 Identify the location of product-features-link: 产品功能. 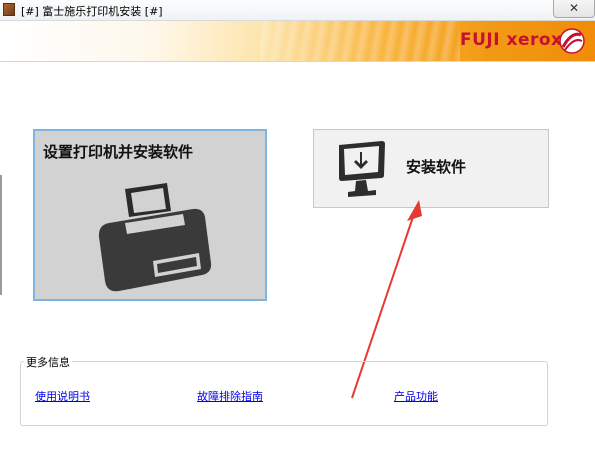
(416, 396).